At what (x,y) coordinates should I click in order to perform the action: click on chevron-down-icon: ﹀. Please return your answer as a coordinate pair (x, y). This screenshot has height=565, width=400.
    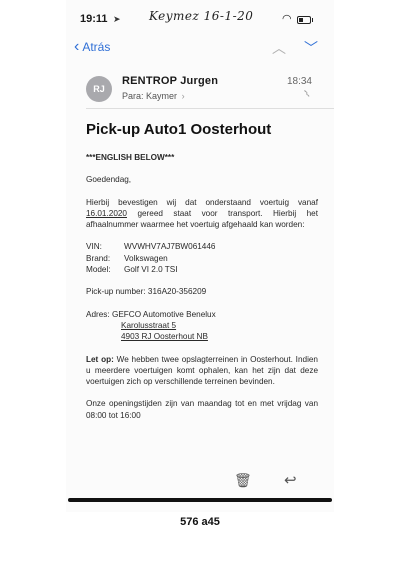
    Looking at the image, I should click on (311, 48).